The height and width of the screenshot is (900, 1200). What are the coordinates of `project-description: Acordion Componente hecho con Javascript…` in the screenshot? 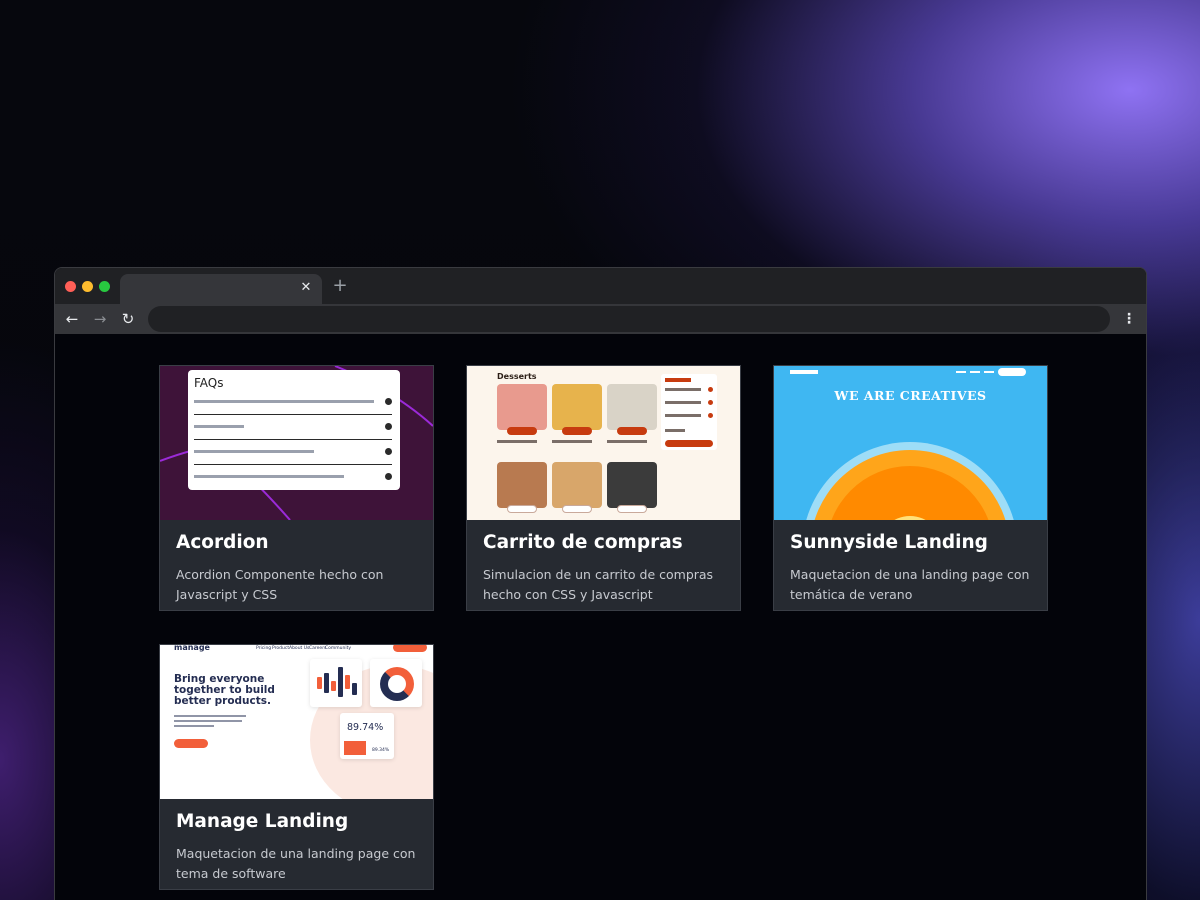 It's located at (280, 584).